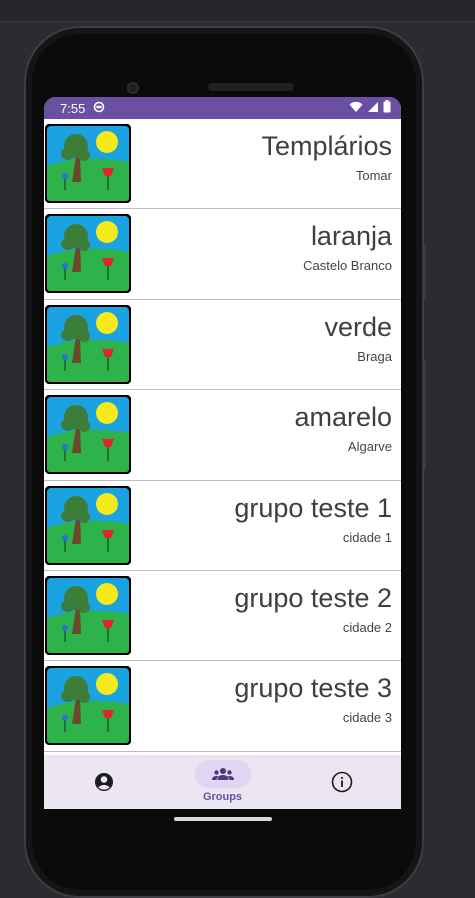 The height and width of the screenshot is (898, 475). I want to click on signal-icon, so click(373, 108).